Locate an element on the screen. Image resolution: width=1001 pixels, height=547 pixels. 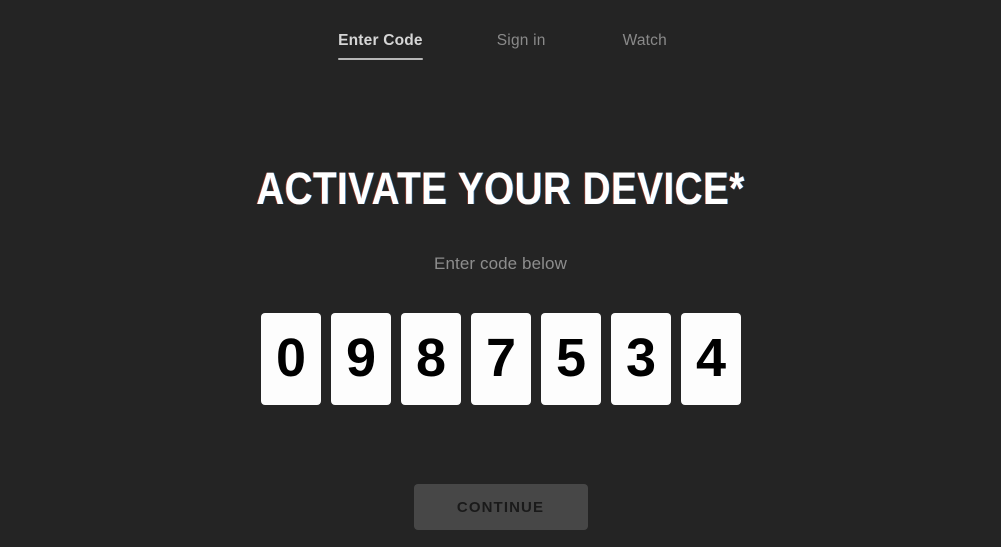
page-title: ACTIVATE YOUR DEVICE* is located at coordinates (500, 188).